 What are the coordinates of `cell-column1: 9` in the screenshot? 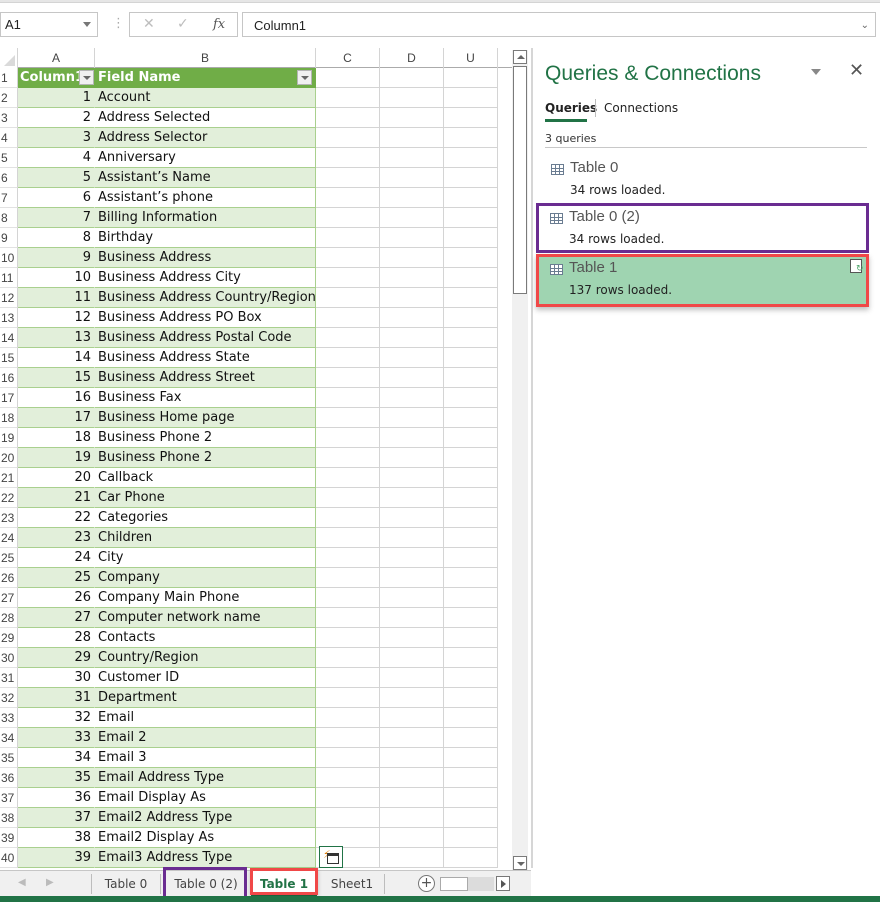 It's located at (56, 258).